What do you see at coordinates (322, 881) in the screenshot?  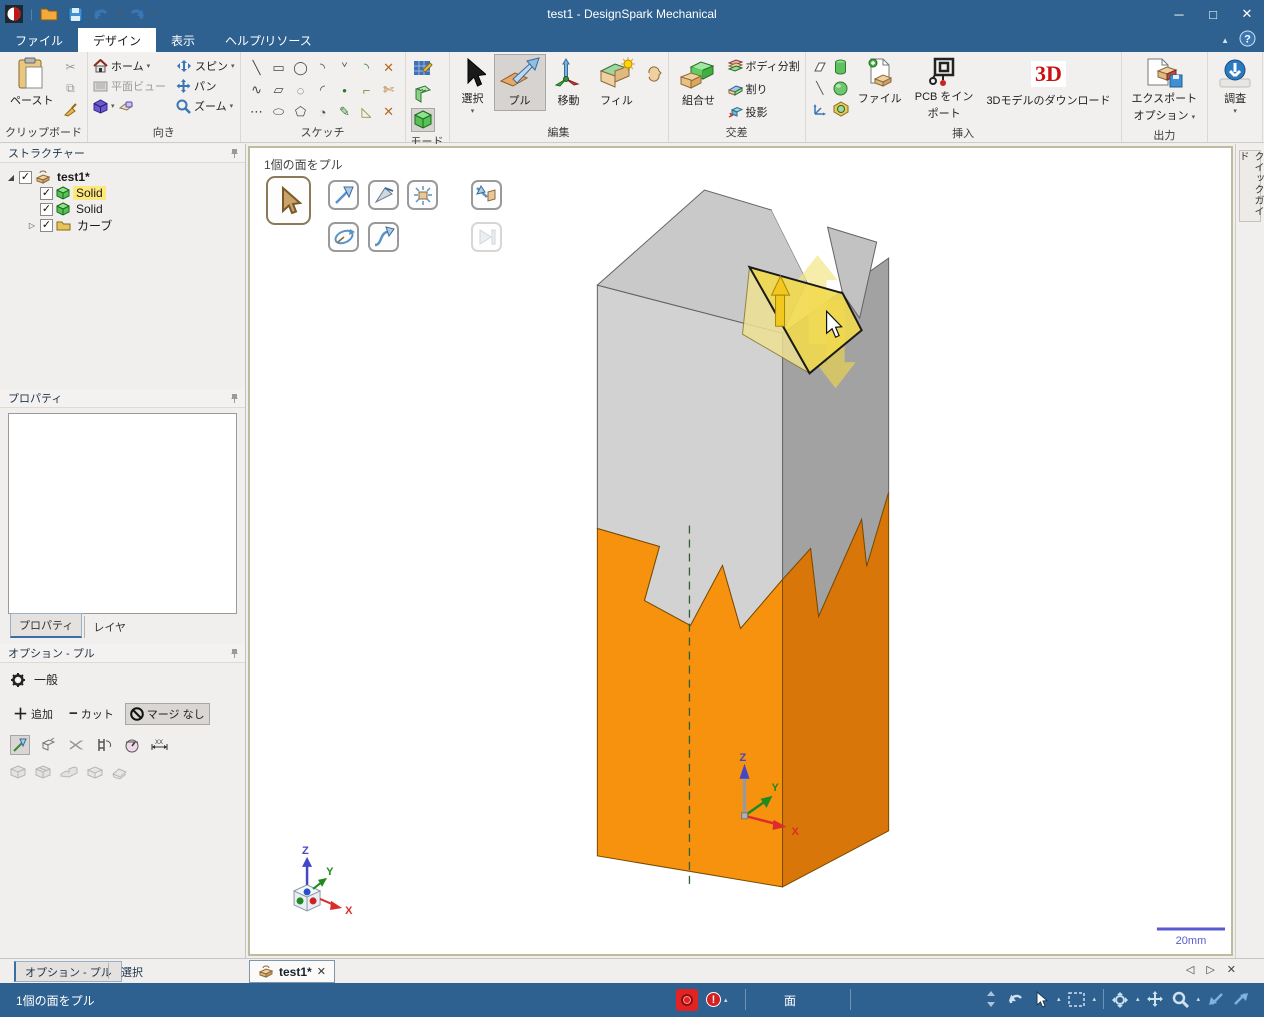 I see `corner-triad: Z Y X` at bounding box center [322, 881].